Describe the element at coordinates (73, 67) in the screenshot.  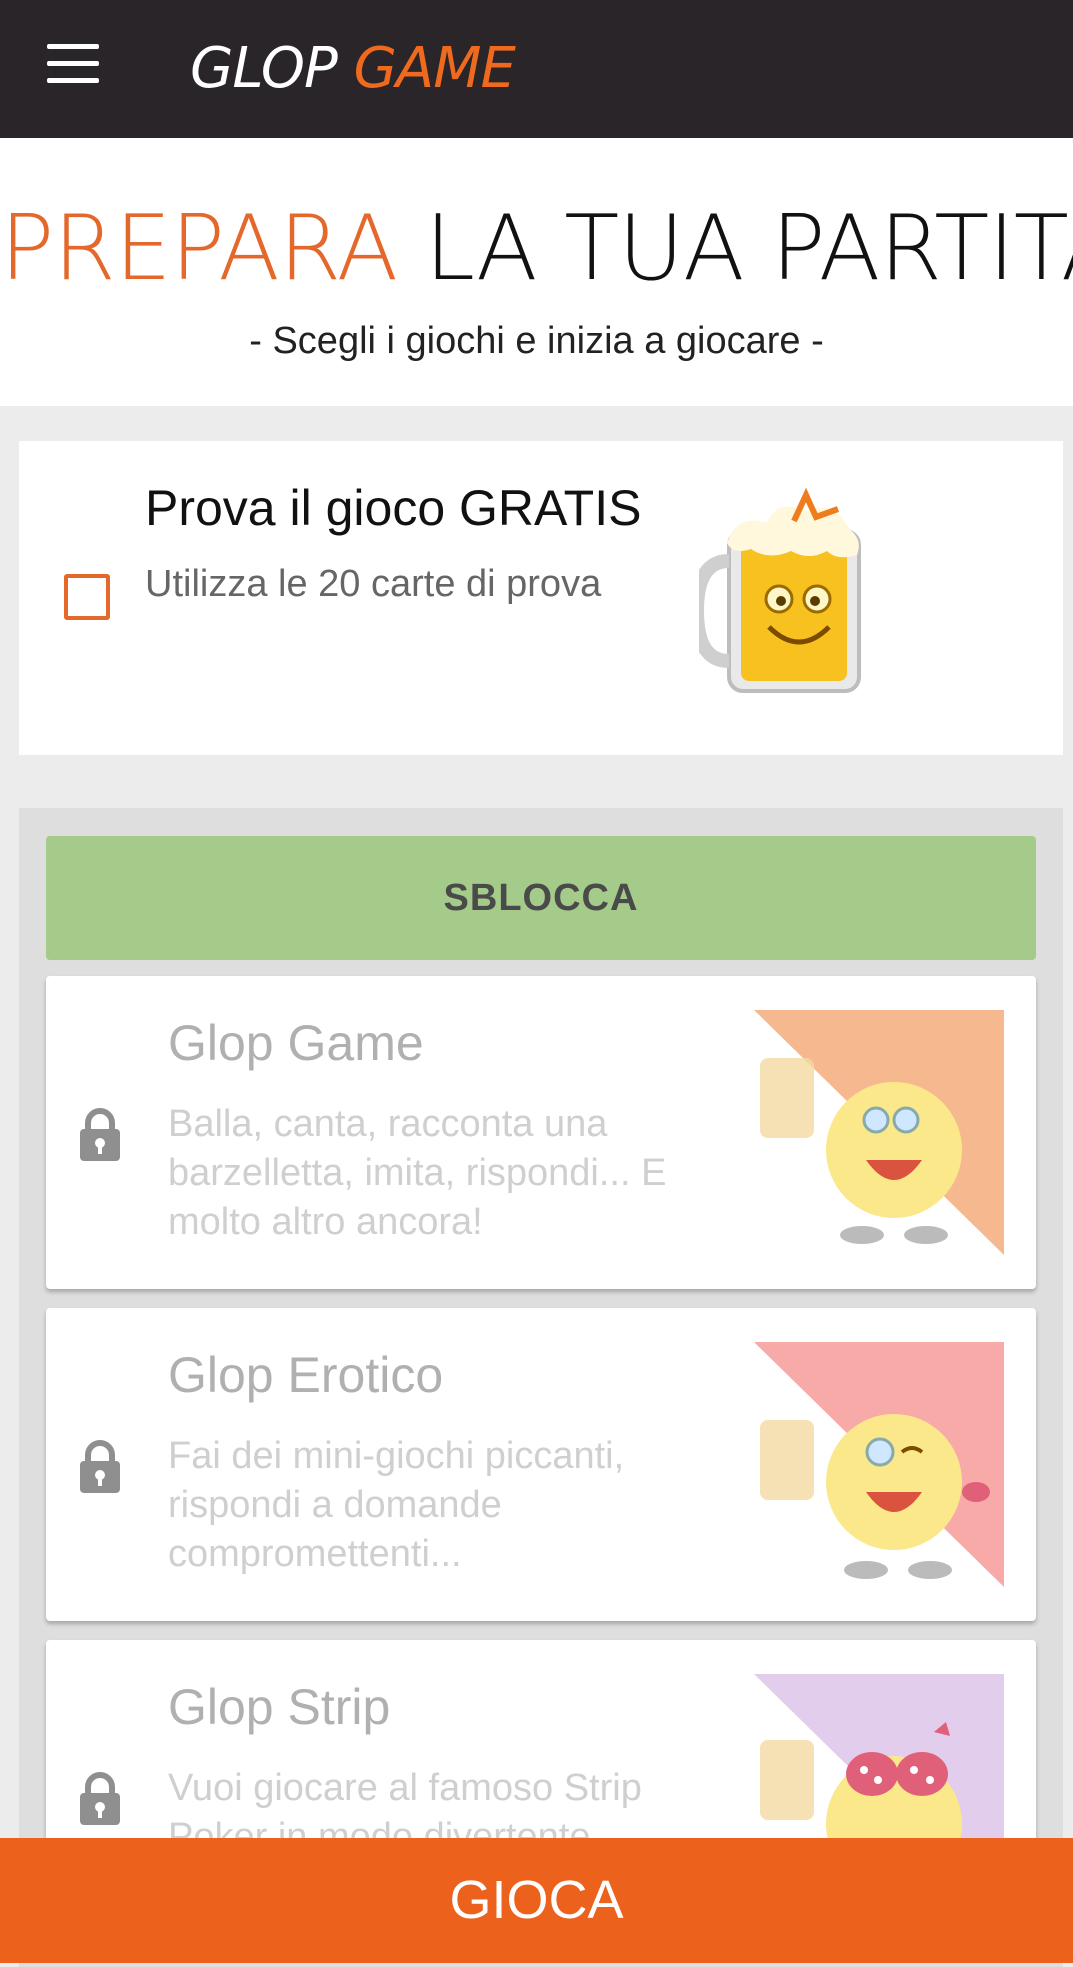
I see `hamburger-menu-icon` at that location.